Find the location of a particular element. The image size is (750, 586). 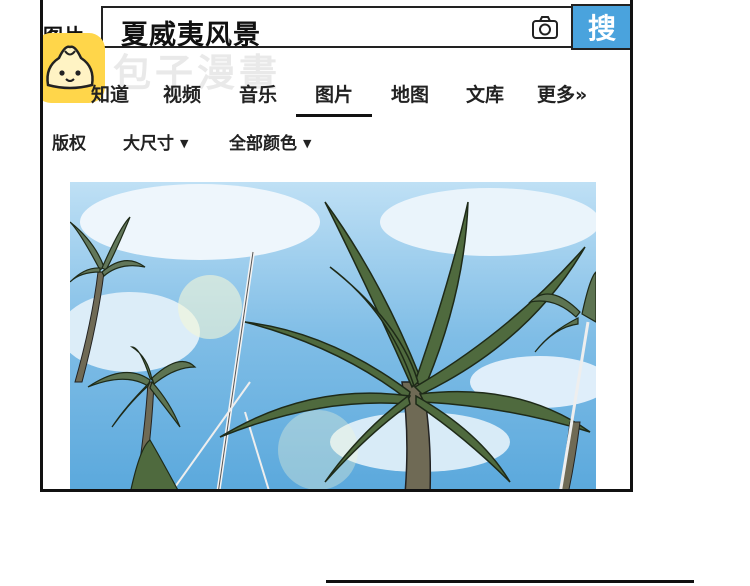

tab-music: 音乐 is located at coordinates (258, 93).